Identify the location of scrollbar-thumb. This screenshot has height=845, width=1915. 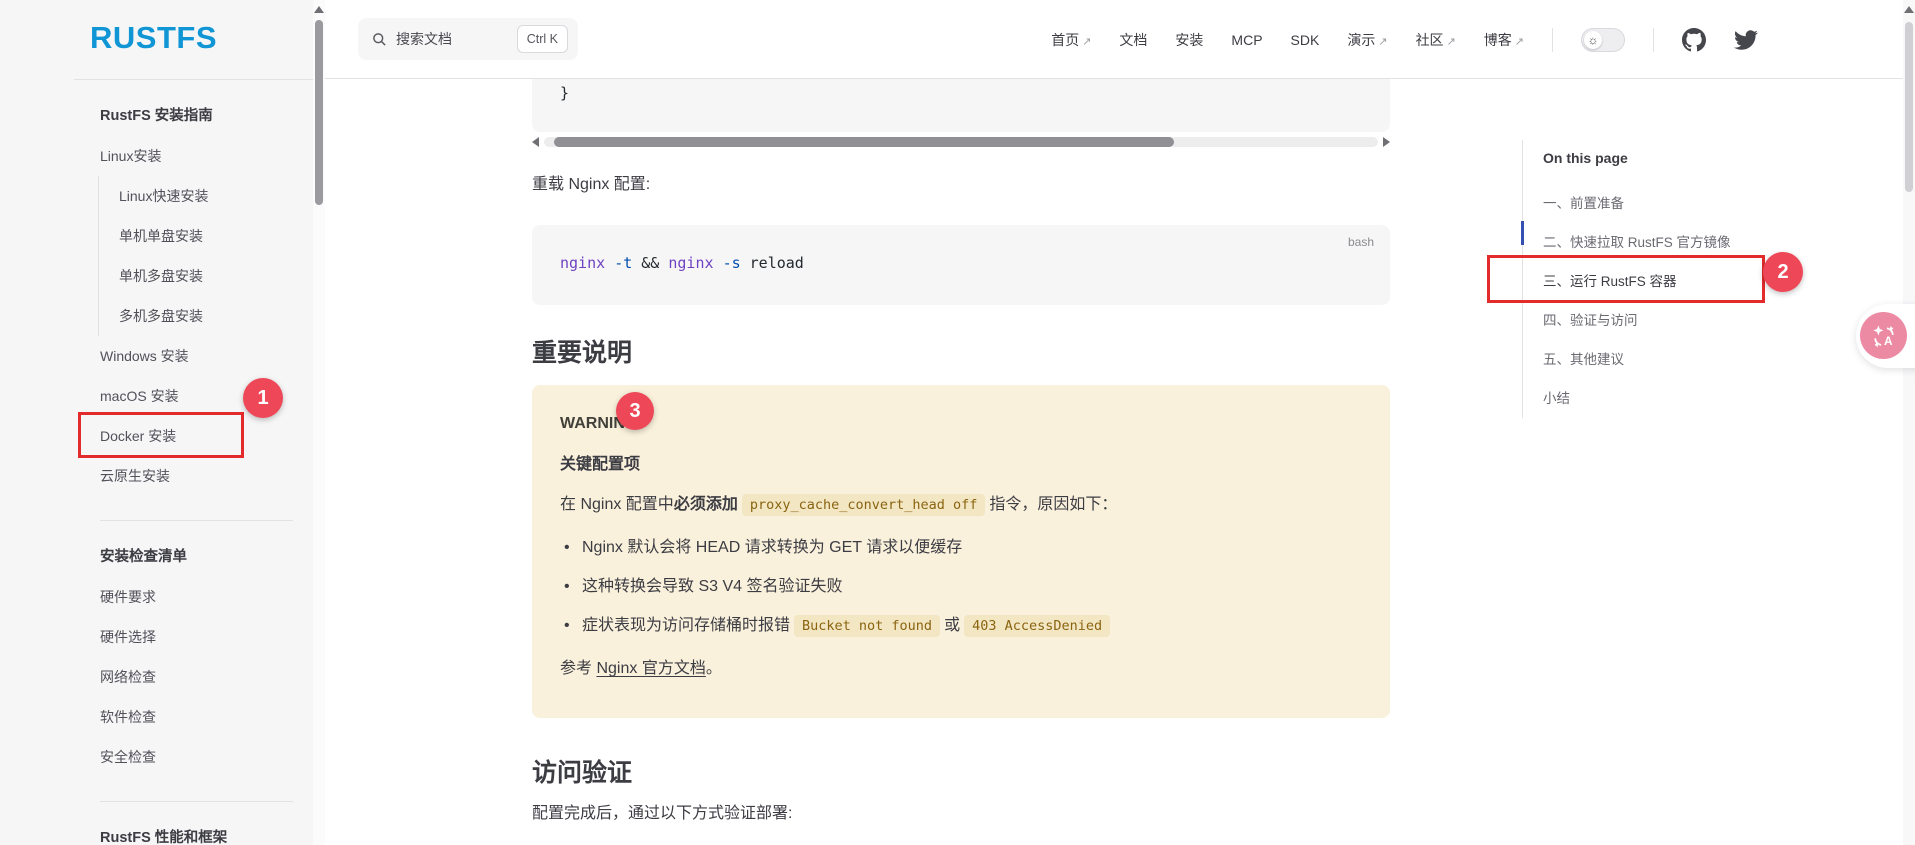
(864, 142).